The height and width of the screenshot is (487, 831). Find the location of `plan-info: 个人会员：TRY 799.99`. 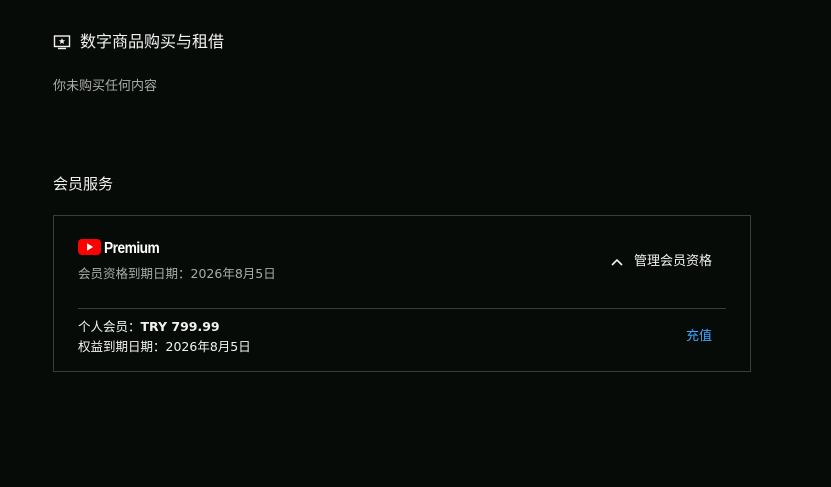

plan-info: 个人会员：TRY 799.99 is located at coordinates (149, 327).